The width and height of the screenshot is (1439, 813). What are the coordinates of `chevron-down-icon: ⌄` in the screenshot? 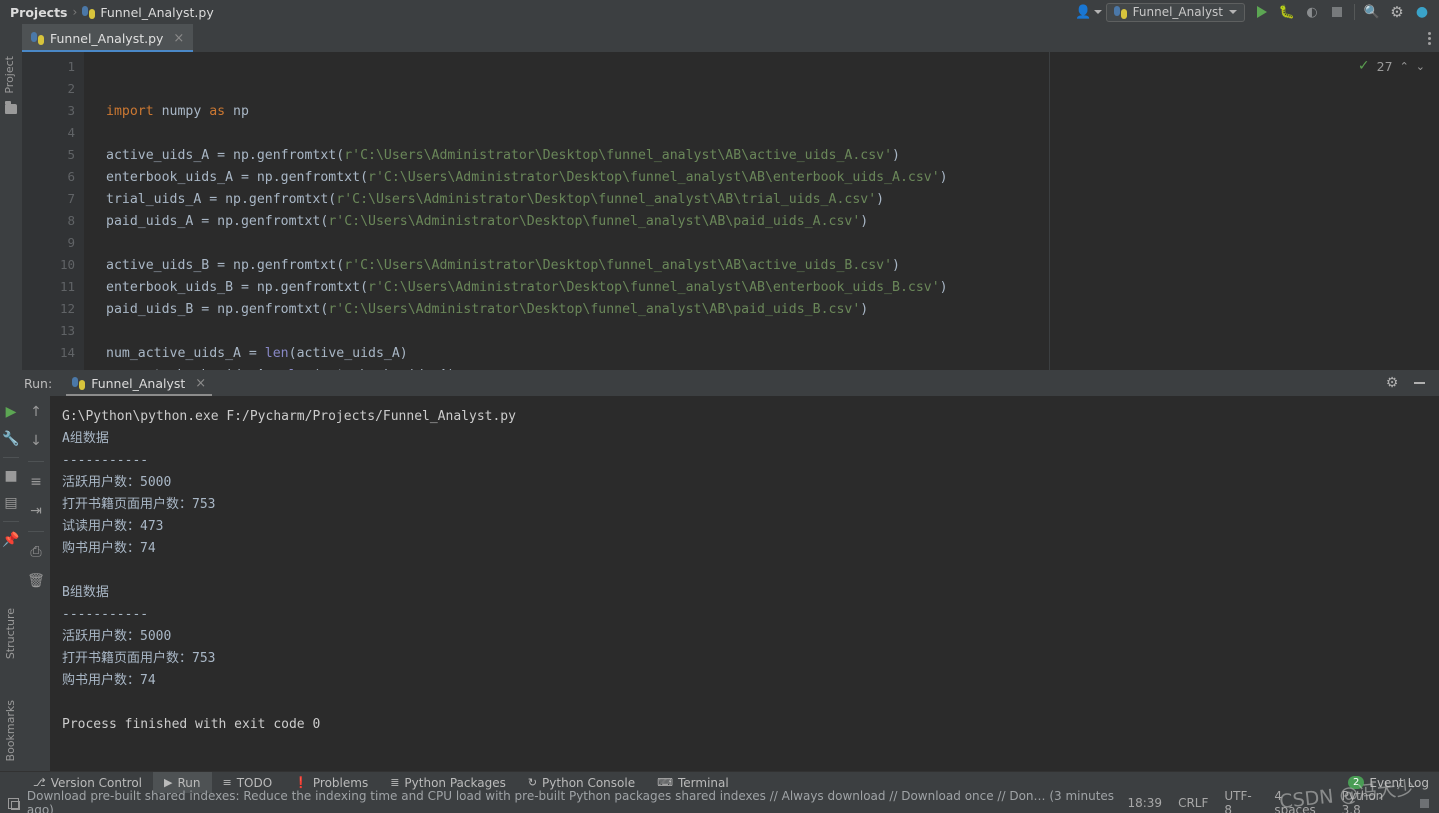 It's located at (1420, 66).